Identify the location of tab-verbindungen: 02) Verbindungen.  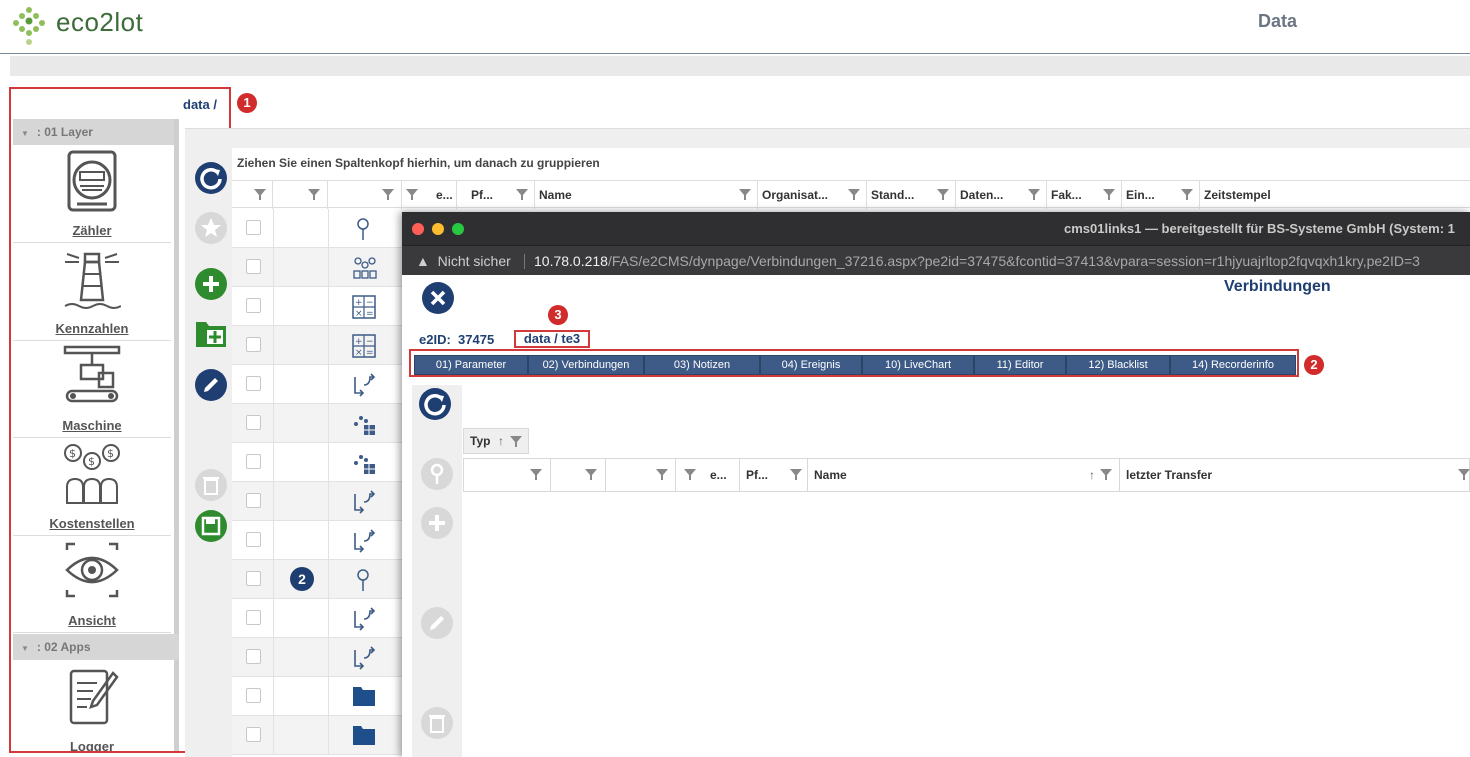
(586, 365).